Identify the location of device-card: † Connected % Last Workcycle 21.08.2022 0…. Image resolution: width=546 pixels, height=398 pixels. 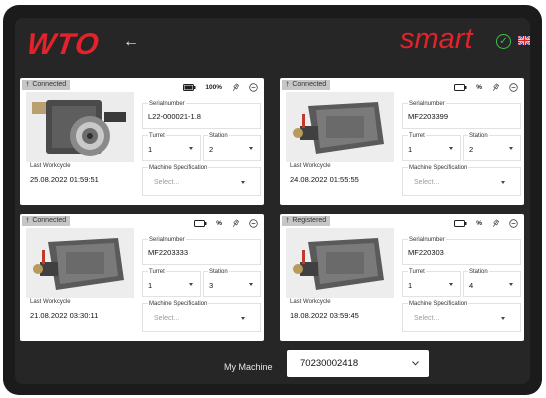
(142, 277).